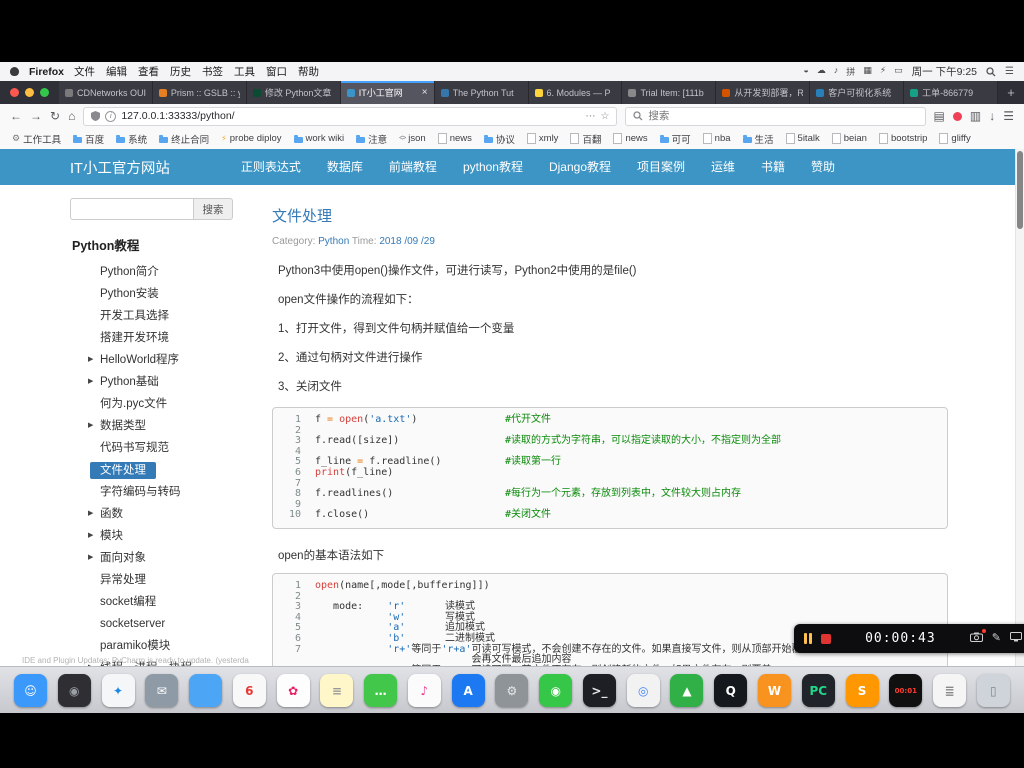 This screenshot has height=768, width=1024. Describe the element at coordinates (818, 690) in the screenshot. I see `dock-pycharm: PC` at that location.